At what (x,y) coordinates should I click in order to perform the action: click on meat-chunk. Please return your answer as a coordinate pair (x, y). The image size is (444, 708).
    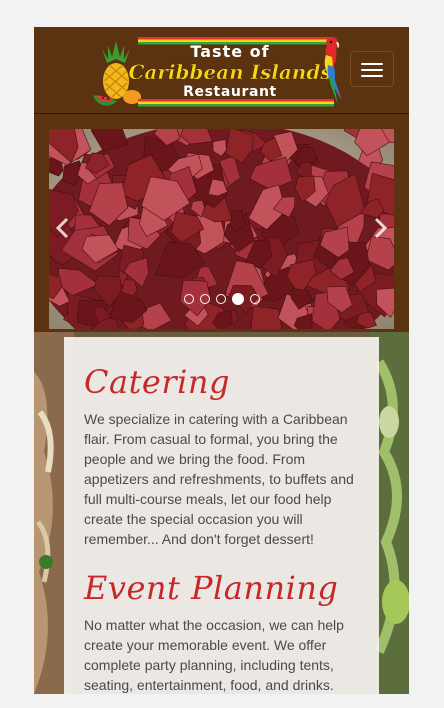
    Looking at the image, I should click on (266, 317).